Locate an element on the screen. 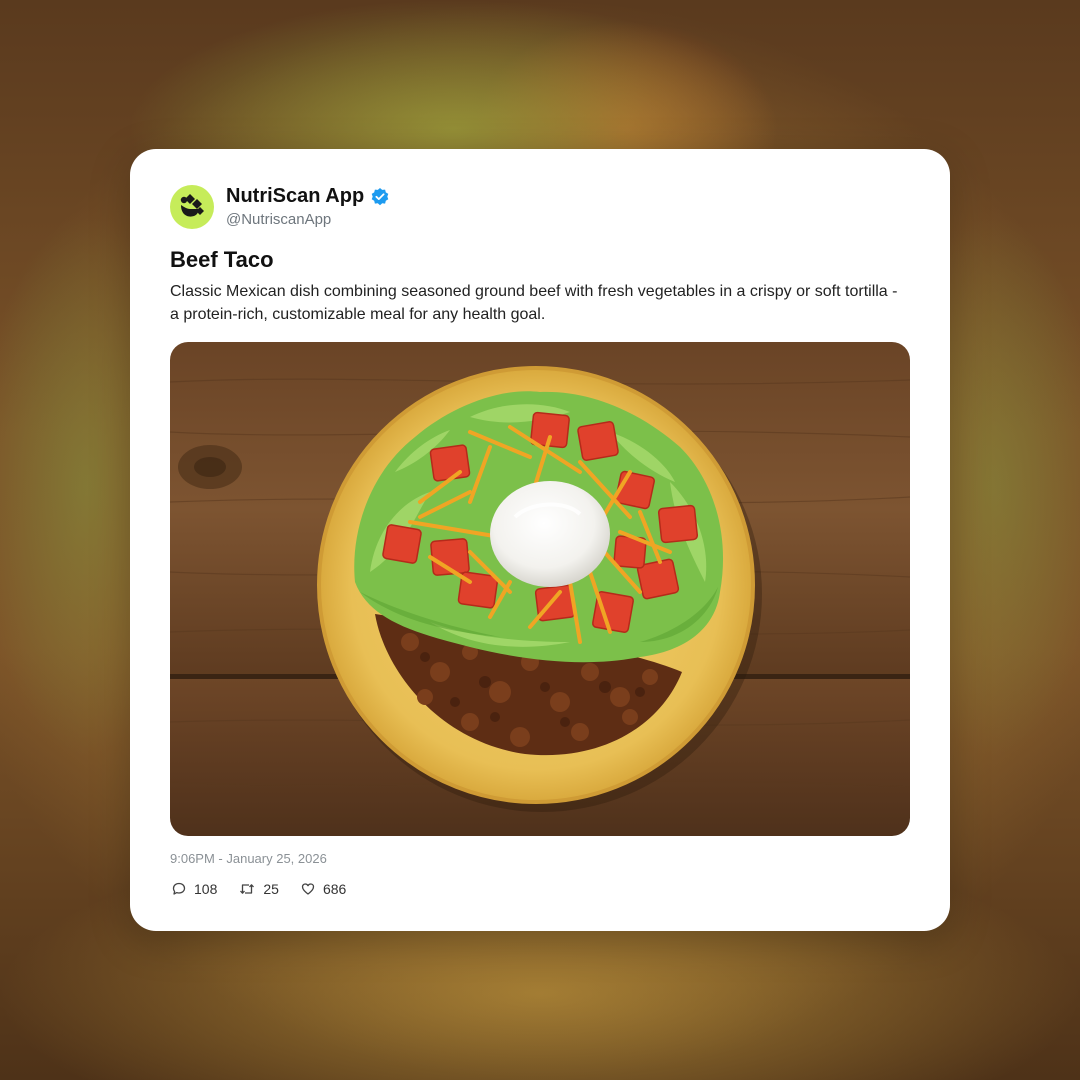  heart-icon is located at coordinates (308, 889).